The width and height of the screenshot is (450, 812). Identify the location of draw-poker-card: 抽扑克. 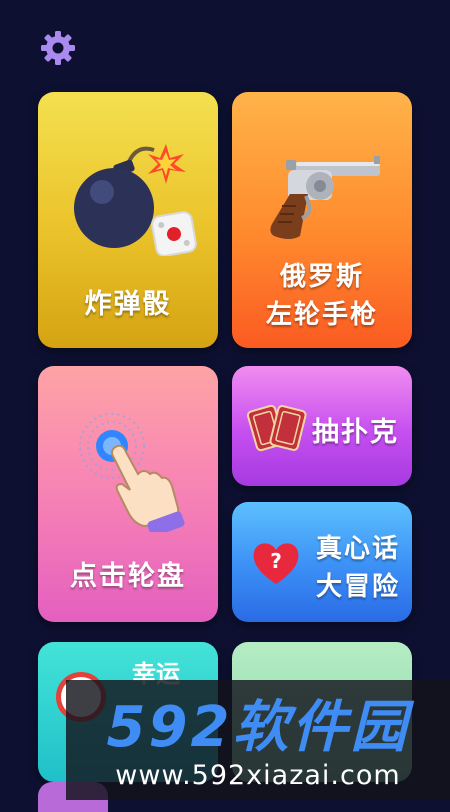
(322, 426).